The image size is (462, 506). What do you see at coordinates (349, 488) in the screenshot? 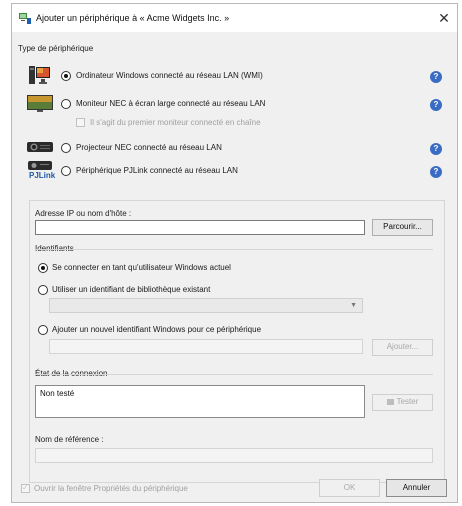
I see `ok-button: OK` at bounding box center [349, 488].